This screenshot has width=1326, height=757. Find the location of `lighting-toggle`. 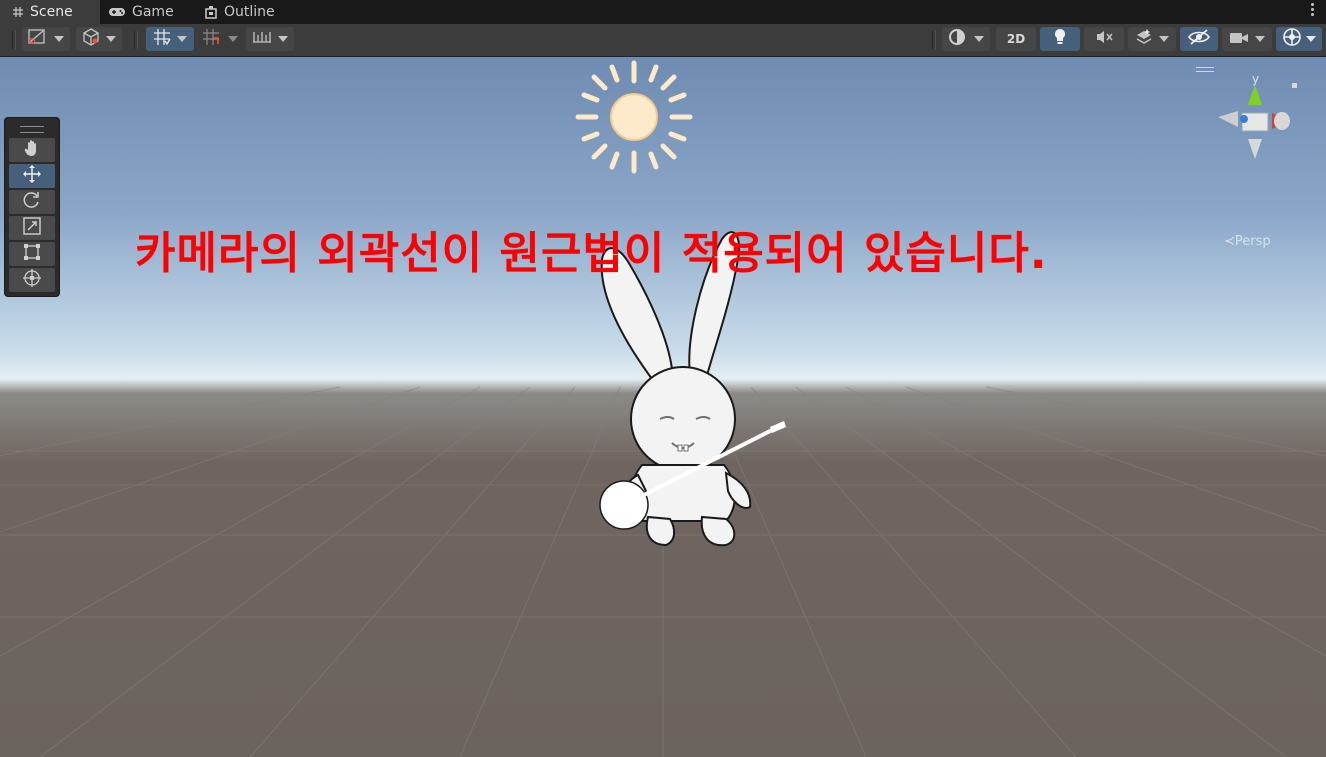

lighting-toggle is located at coordinates (1060, 39).